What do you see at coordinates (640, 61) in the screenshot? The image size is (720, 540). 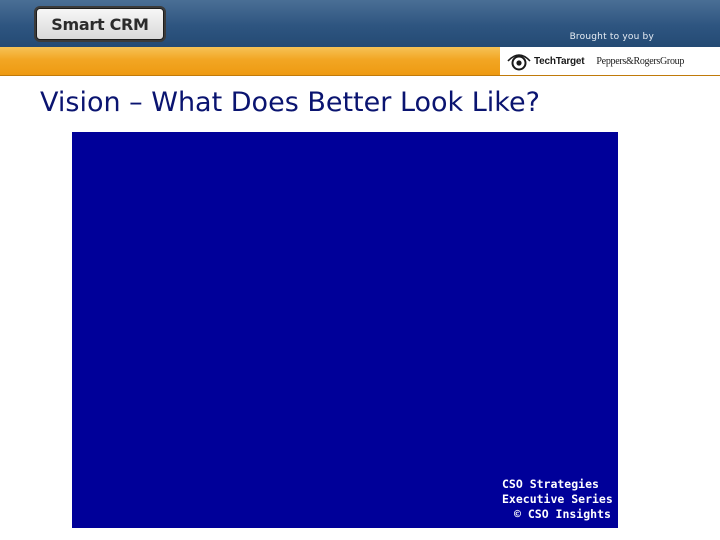 I see `peppers-rogers-logo-text: Peppers&RogersGroup` at bounding box center [640, 61].